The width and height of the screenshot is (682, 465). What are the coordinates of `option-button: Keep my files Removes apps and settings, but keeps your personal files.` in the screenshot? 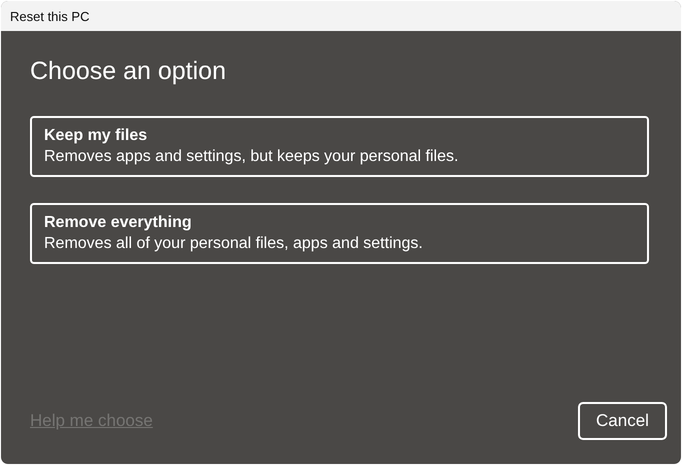 It's located at (339, 146).